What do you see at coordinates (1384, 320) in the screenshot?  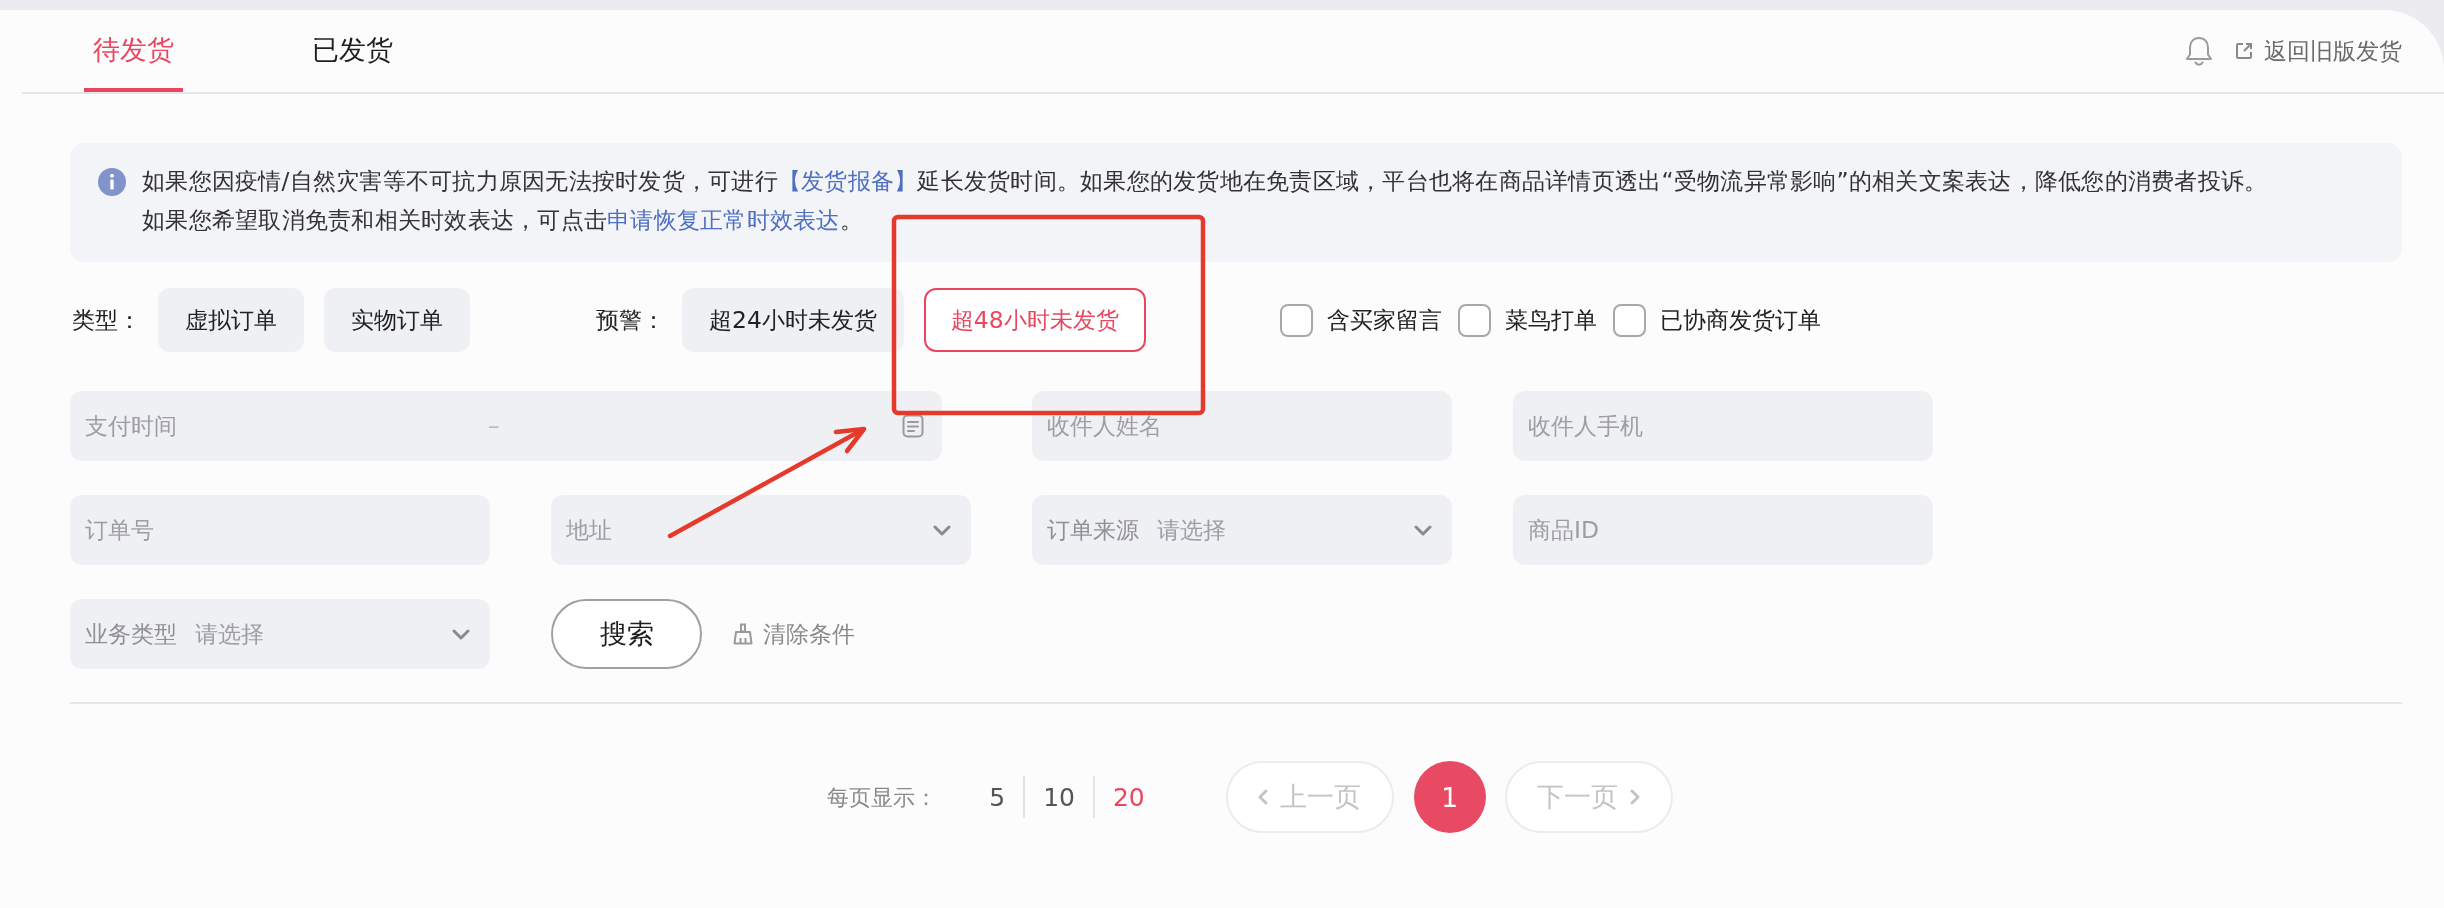 I see `checkbox-label: 含买家留言` at bounding box center [1384, 320].